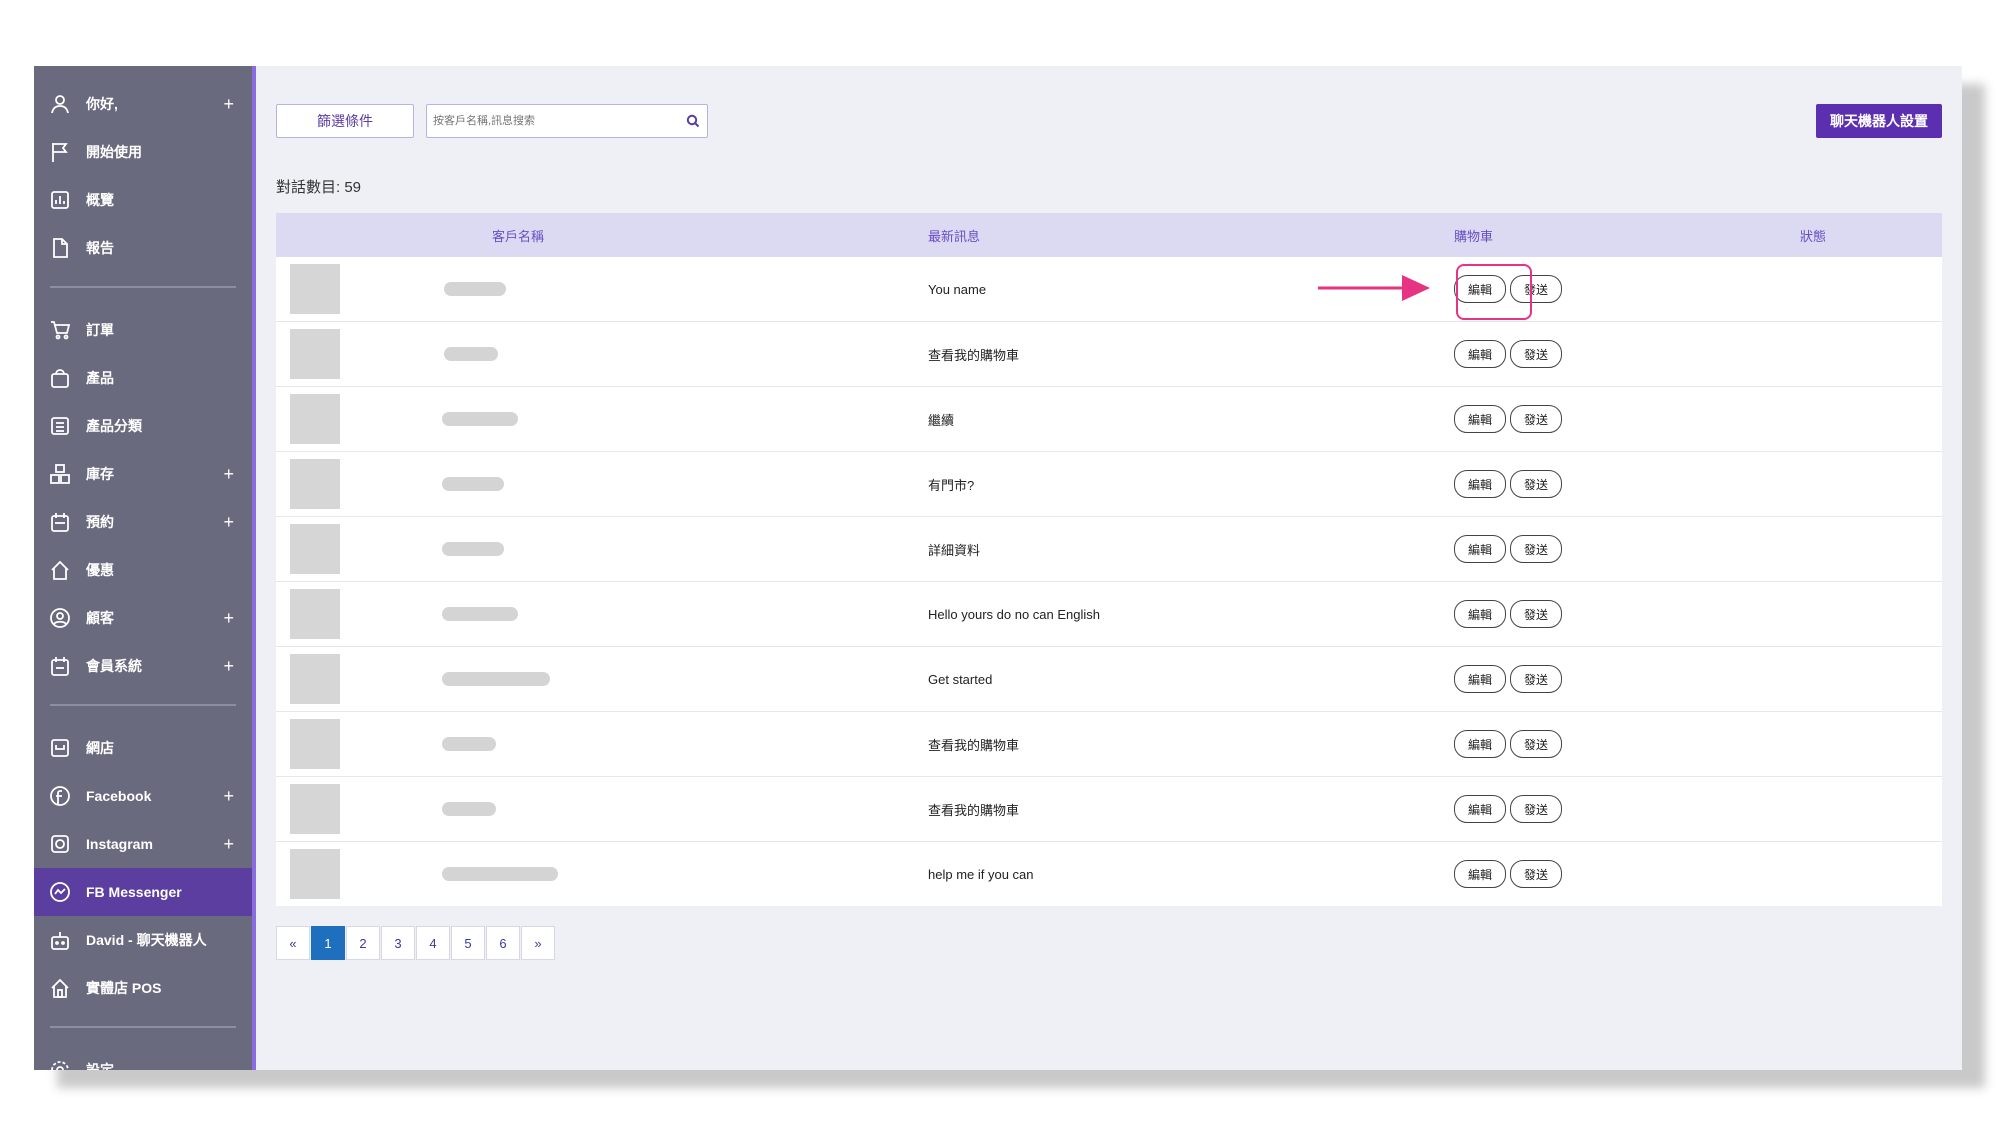 This screenshot has width=1999, height=1143. I want to click on list-icon, so click(60, 426).